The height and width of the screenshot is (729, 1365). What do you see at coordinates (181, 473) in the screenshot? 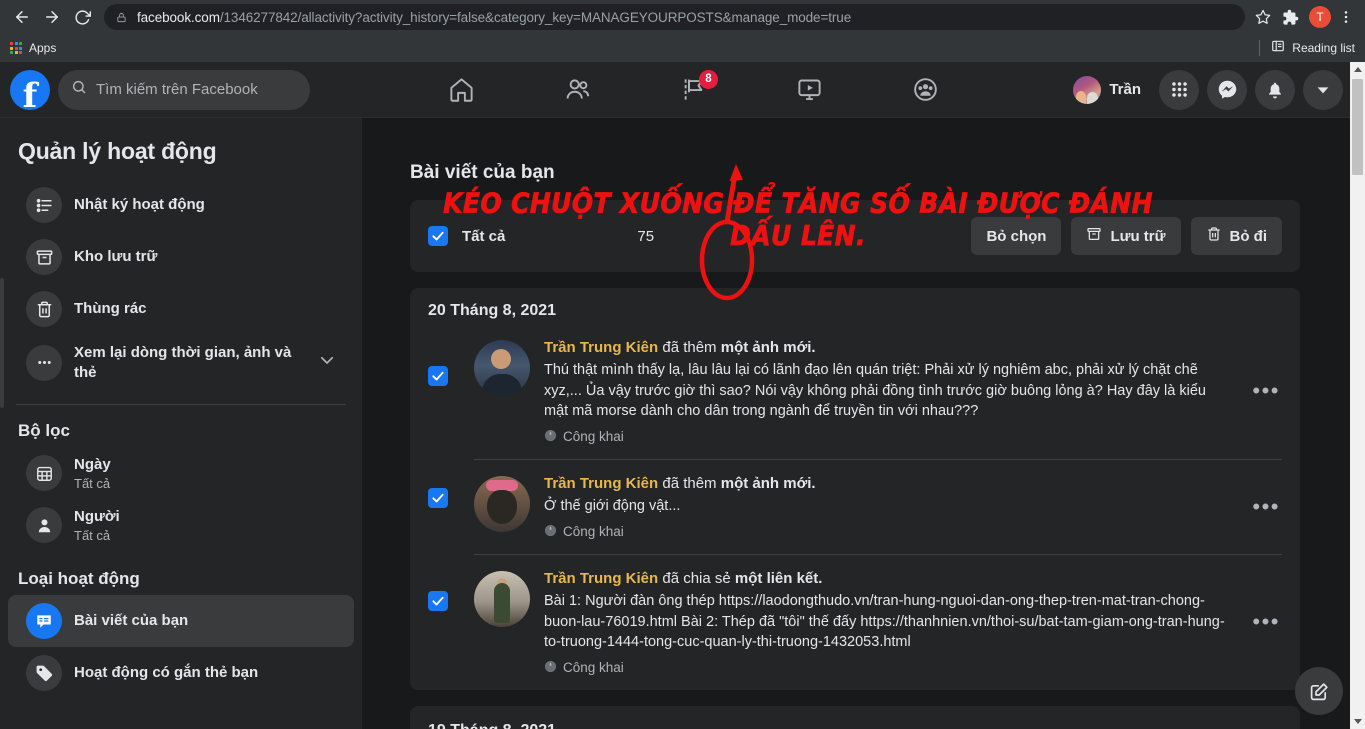
I see `filter-item-date: Ngày Tất cả` at bounding box center [181, 473].